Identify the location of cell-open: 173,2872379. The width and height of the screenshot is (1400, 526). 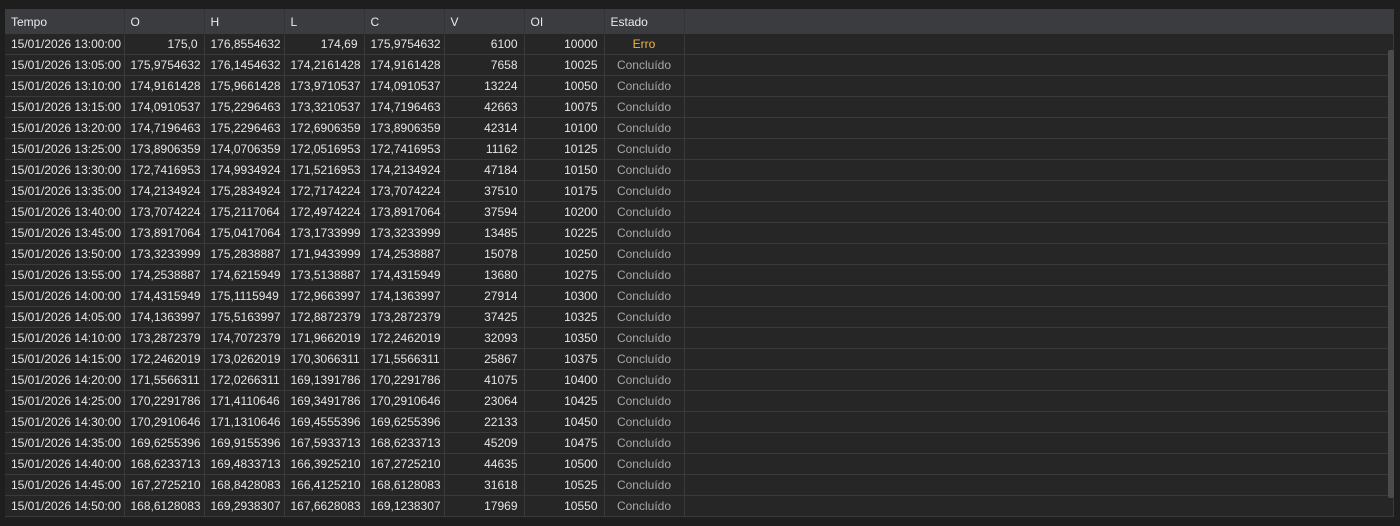
(164, 338).